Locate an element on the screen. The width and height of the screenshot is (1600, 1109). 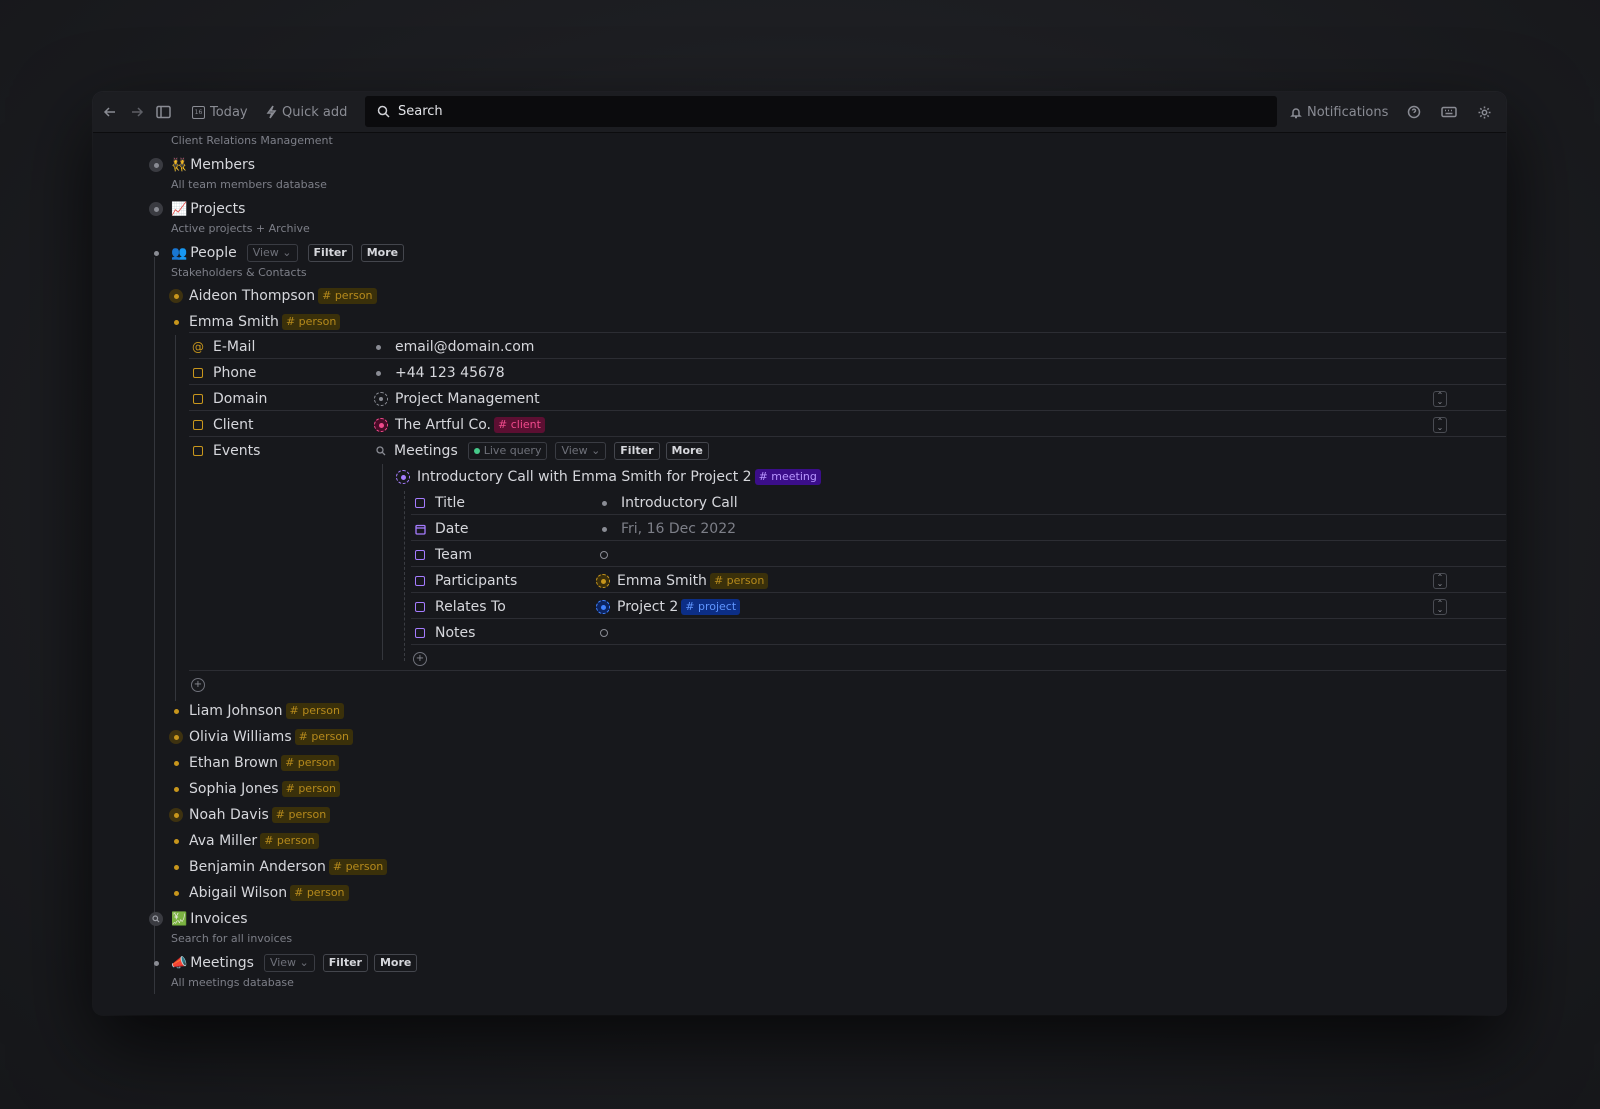
domain-value: Project Management is located at coordinates (467, 399).